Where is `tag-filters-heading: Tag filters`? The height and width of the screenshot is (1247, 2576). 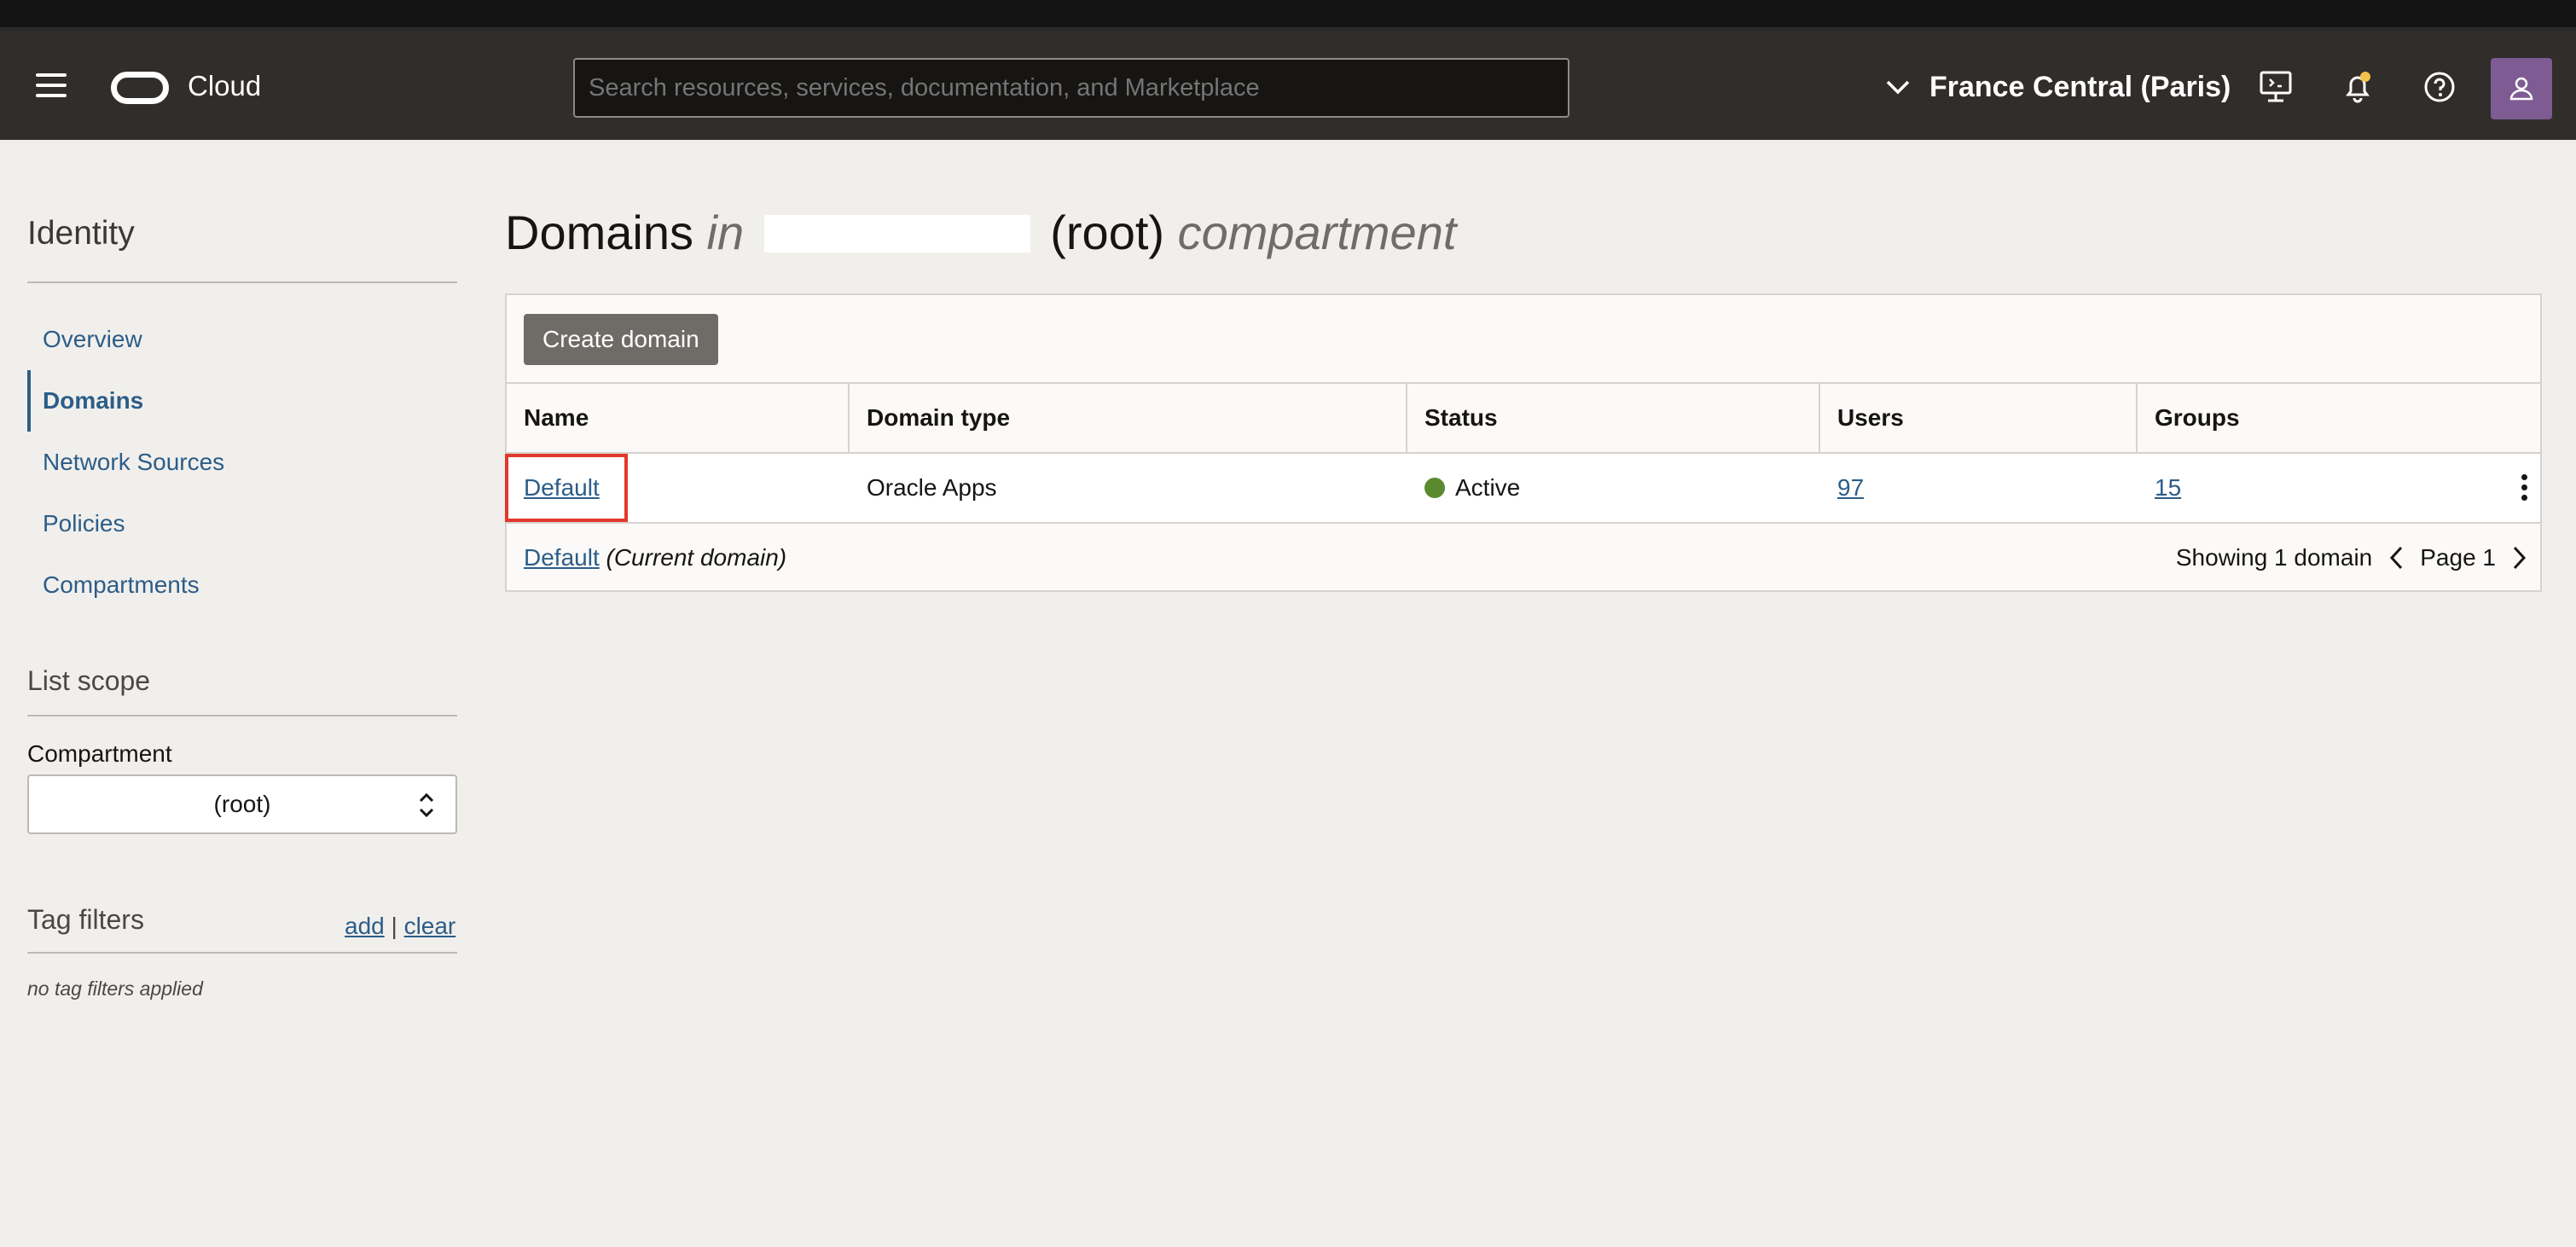 tag-filters-heading: Tag filters is located at coordinates (85, 919).